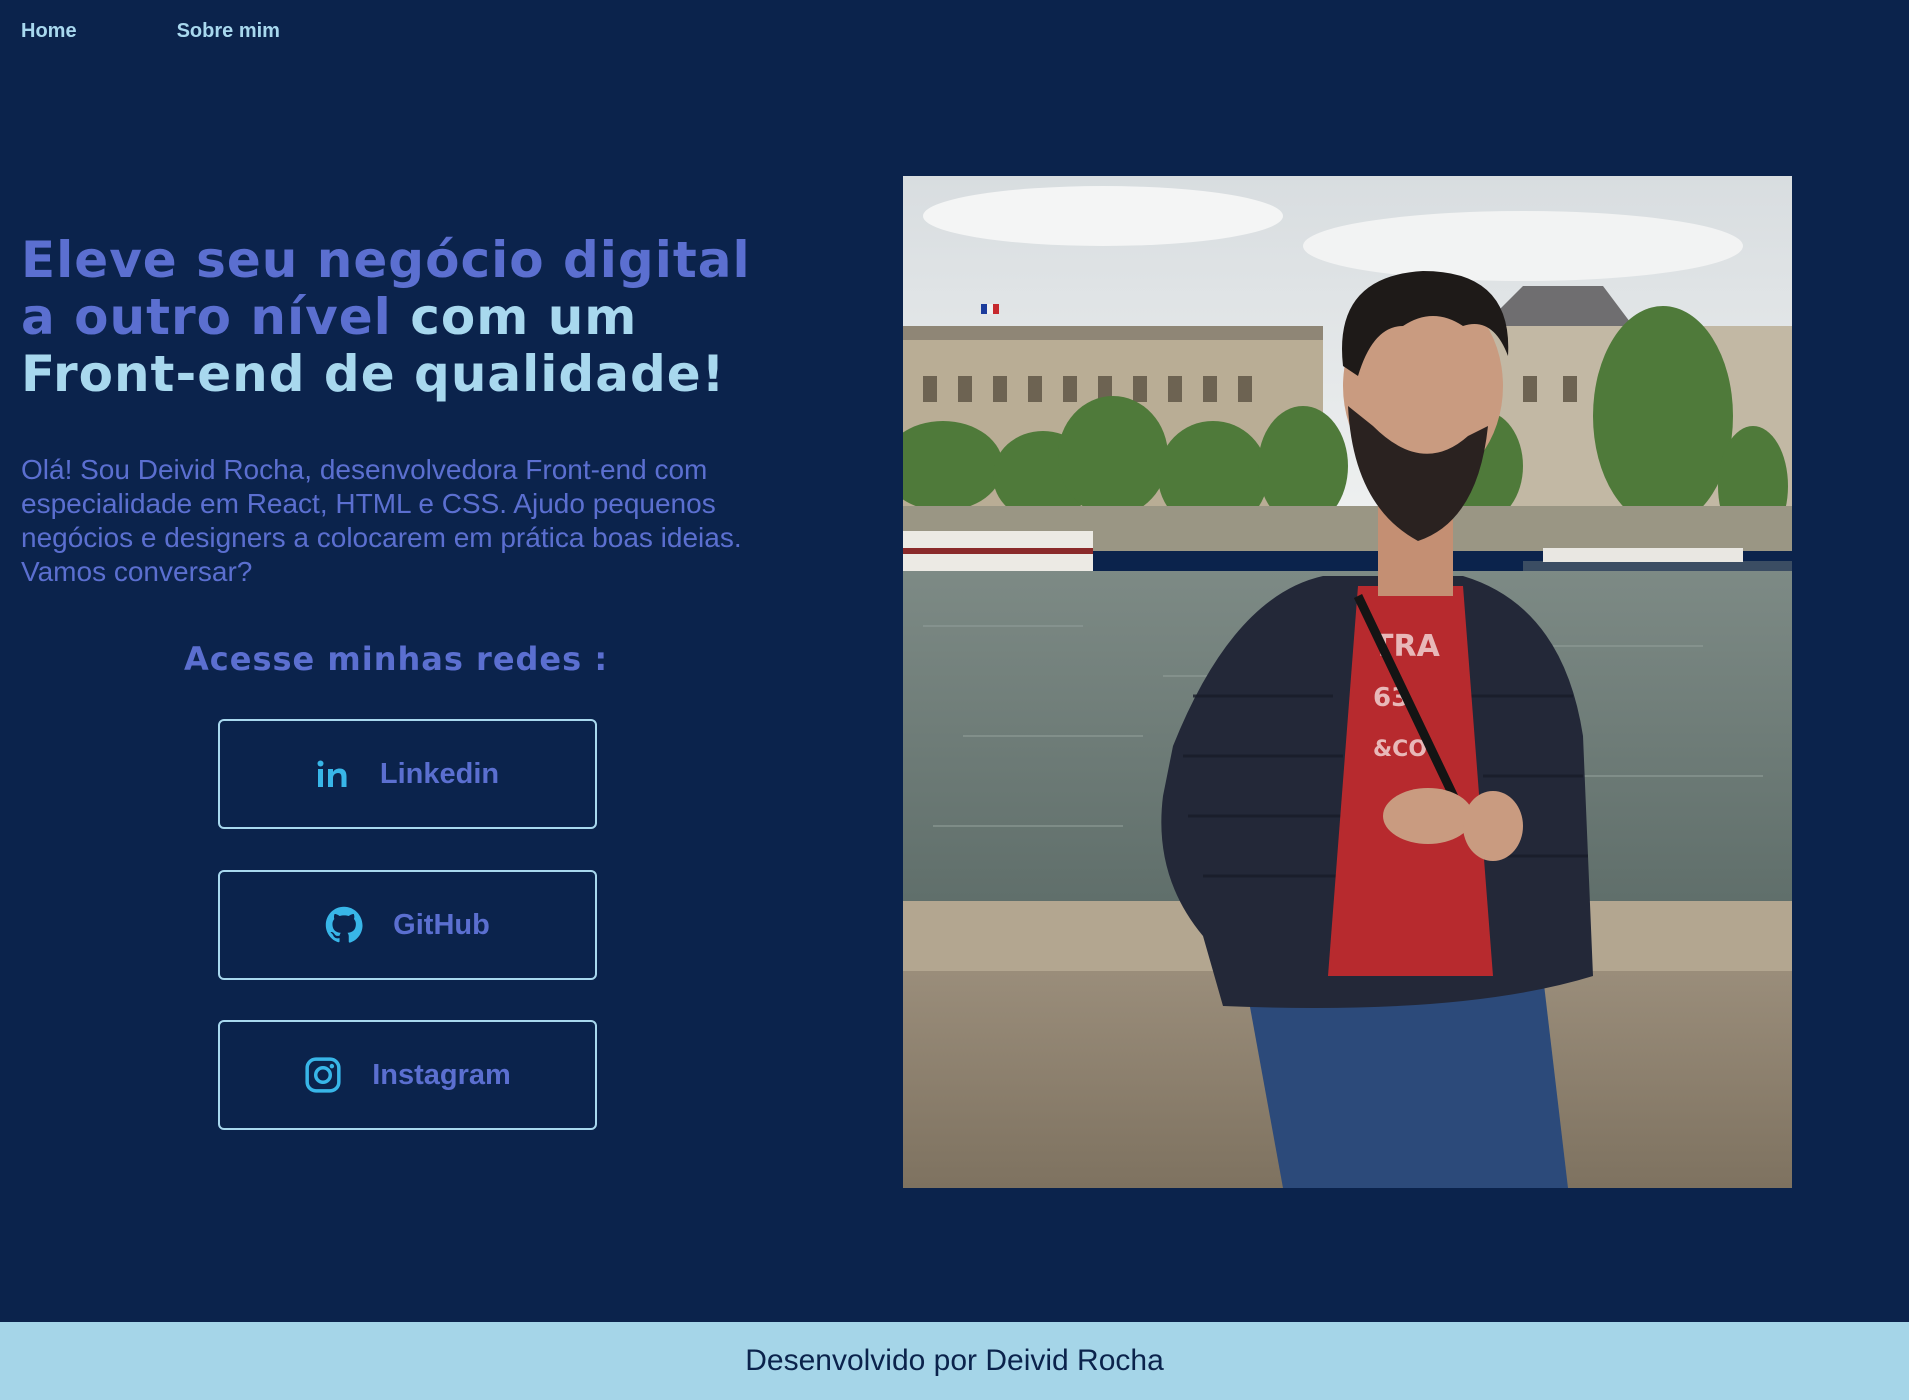 The image size is (1909, 1400). Describe the element at coordinates (1400, 749) in the screenshot. I see `svg-text: &CO` at that location.